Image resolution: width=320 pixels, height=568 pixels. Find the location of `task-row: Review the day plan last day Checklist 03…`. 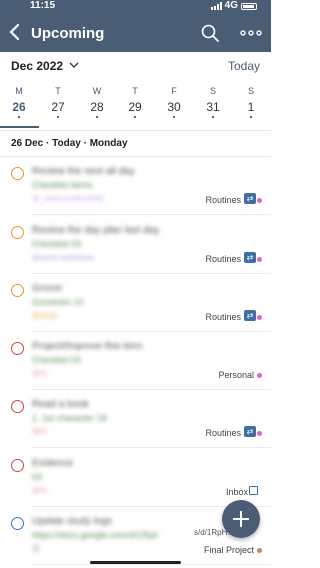

task-row: Review the day plan last day Checklist 03… is located at coordinates (135, 245).